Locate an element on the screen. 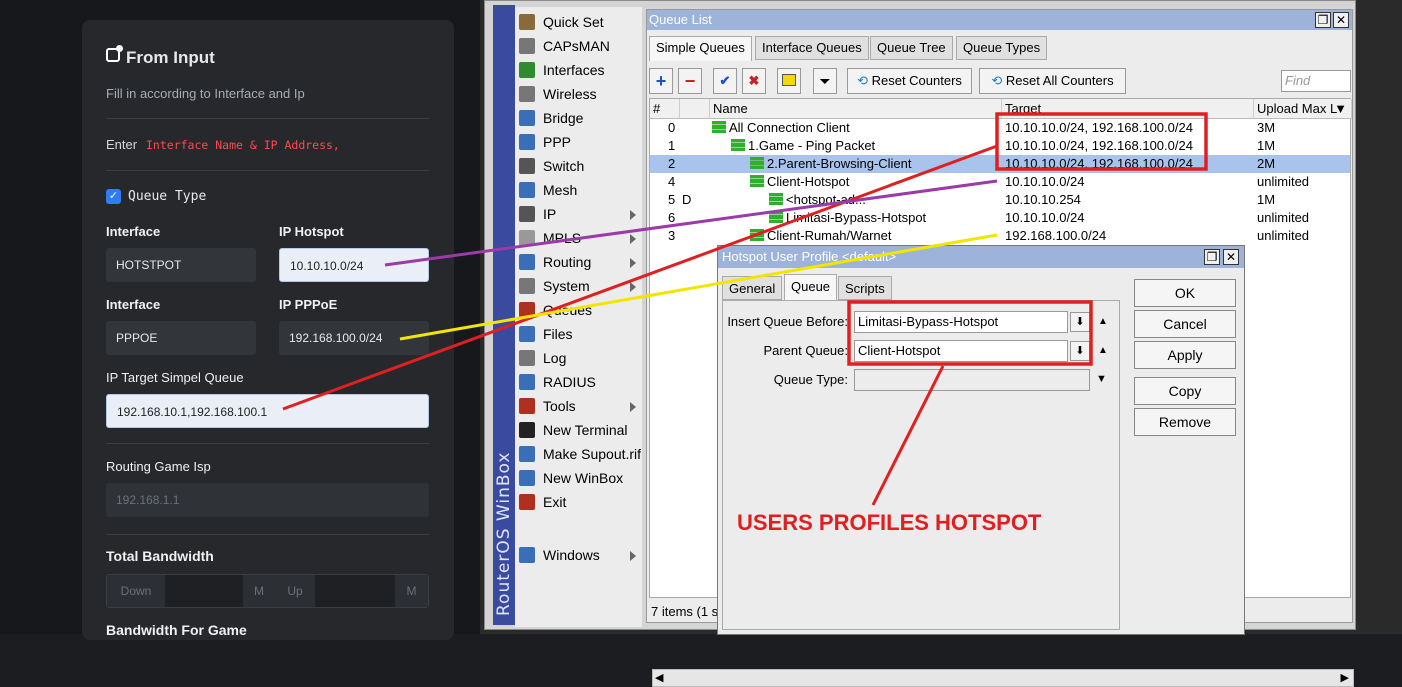  menu-item-quick-set: Quick Set is located at coordinates (578, 22).